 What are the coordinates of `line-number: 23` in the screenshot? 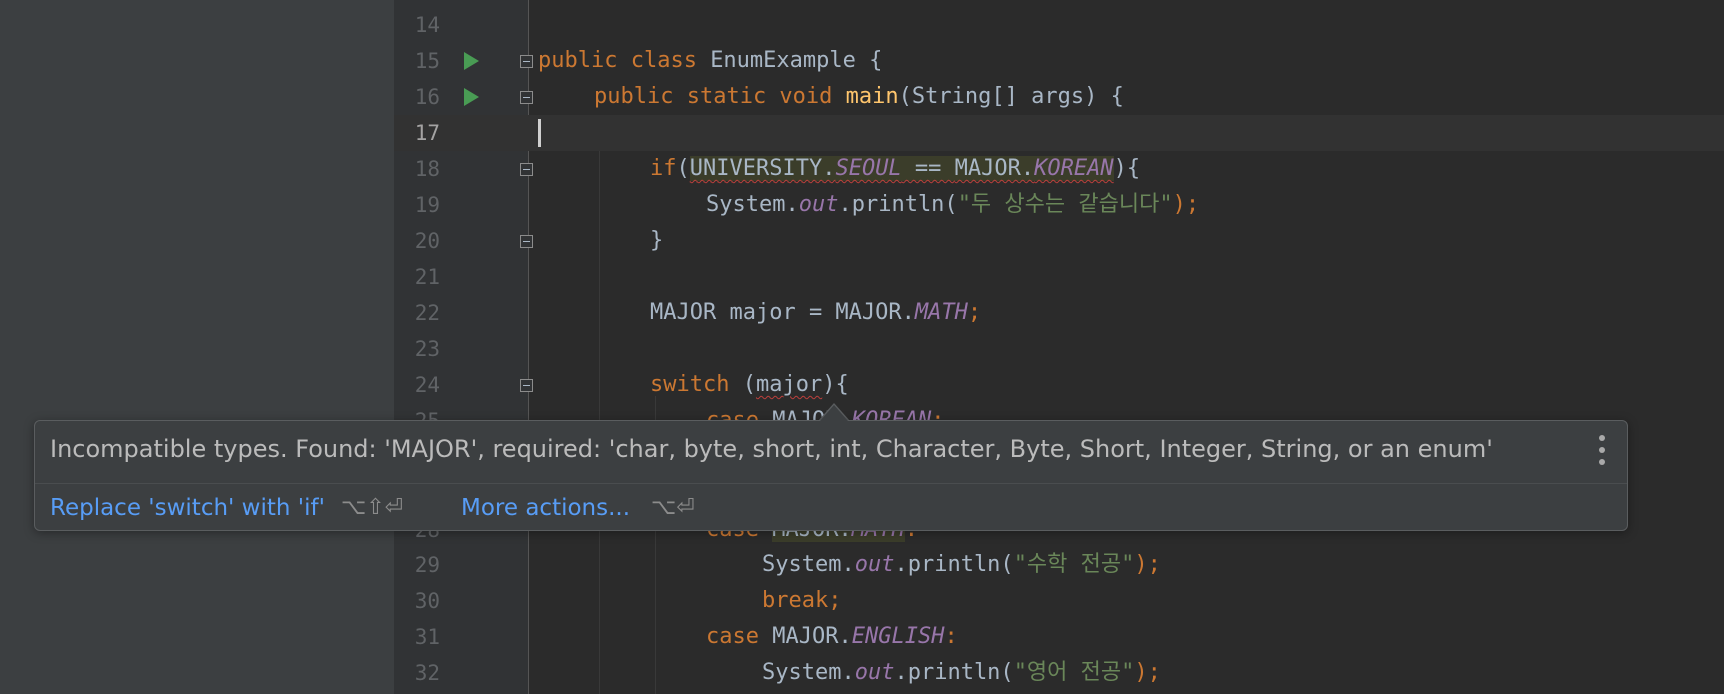 It's located at (427, 349).